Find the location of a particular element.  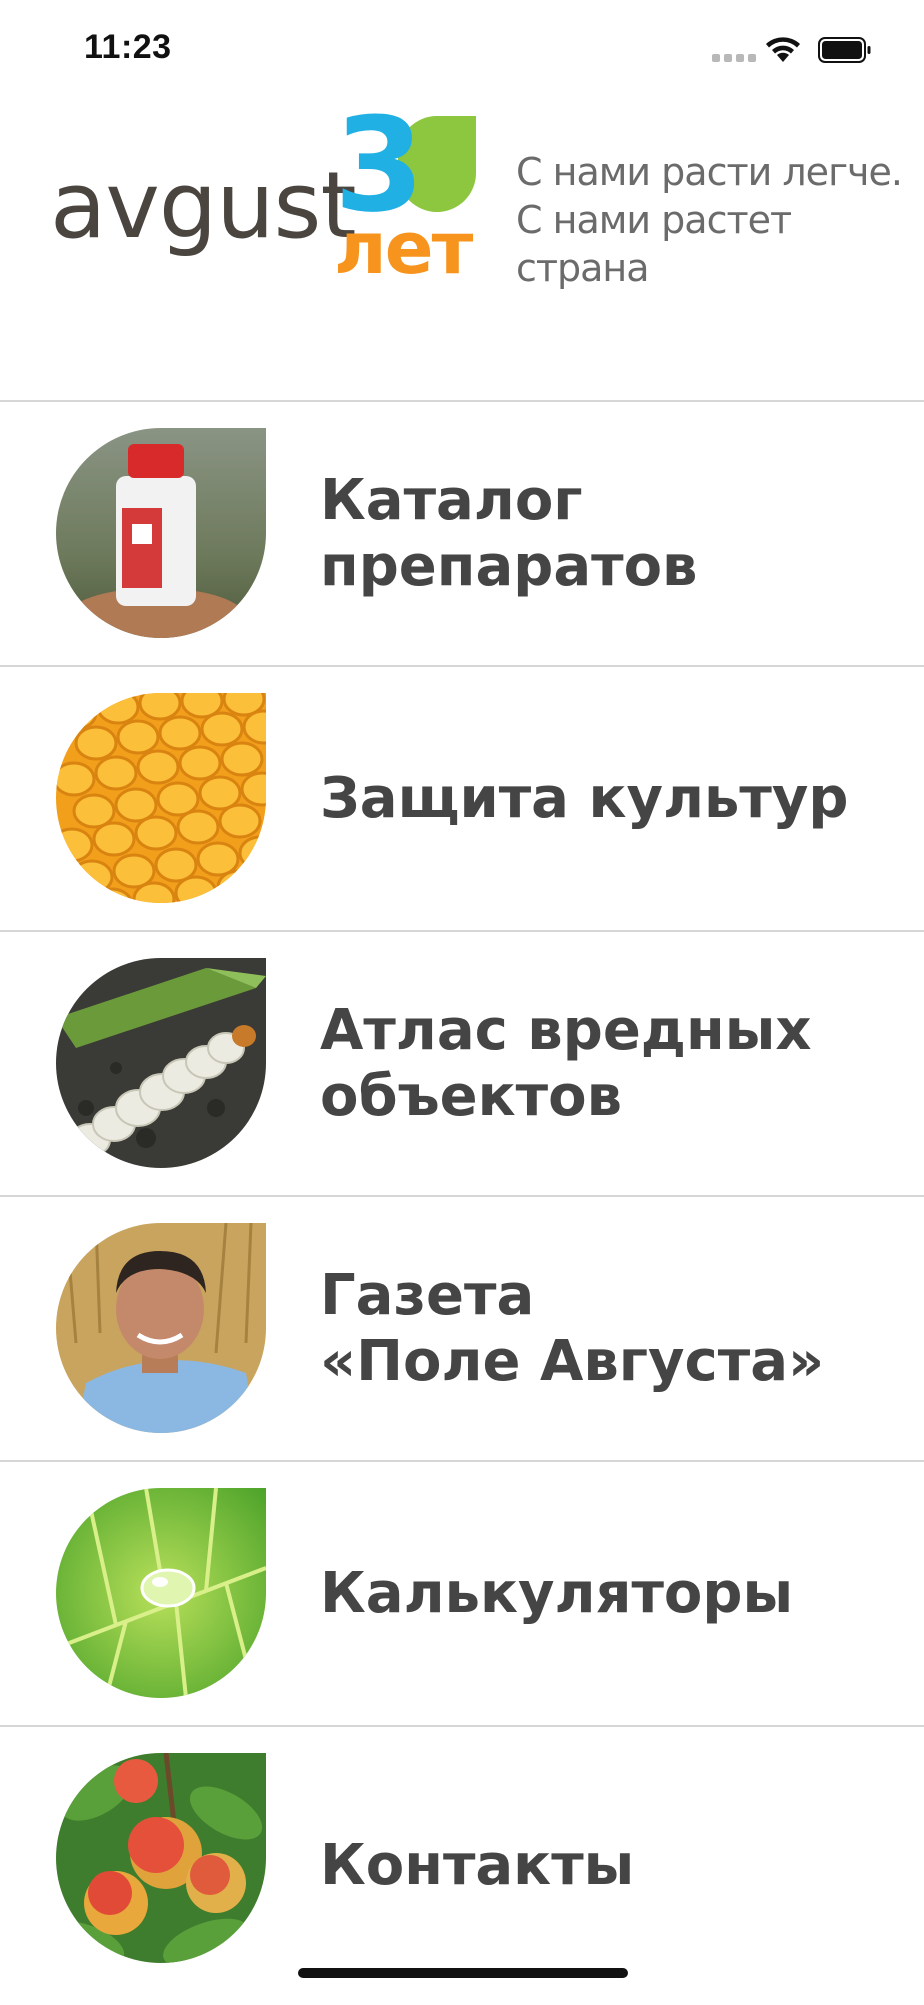

slogan-line-2: С нами растет страна is located at coordinates (654, 244).